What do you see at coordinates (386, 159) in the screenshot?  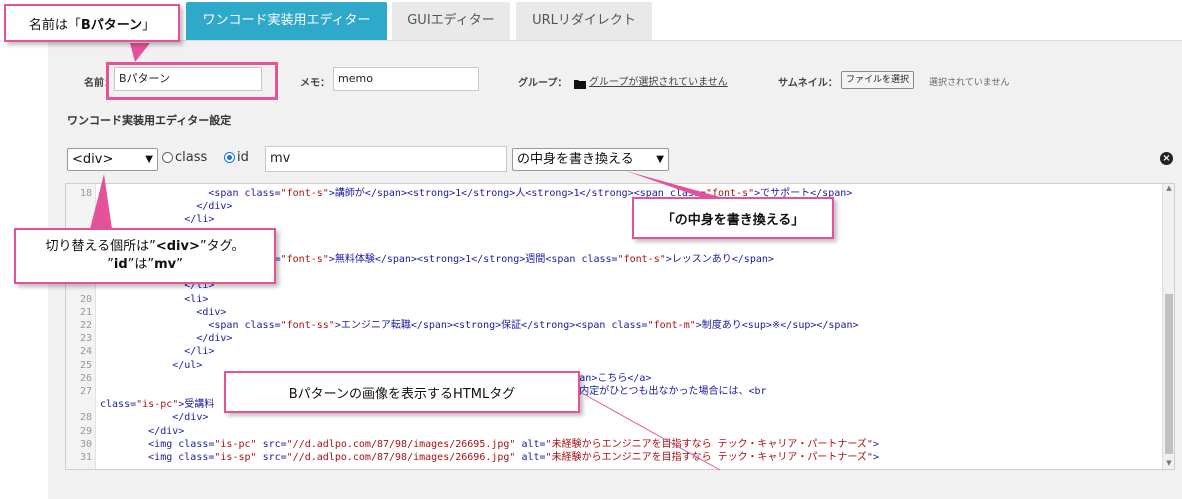 I see `id-input: mv` at bounding box center [386, 159].